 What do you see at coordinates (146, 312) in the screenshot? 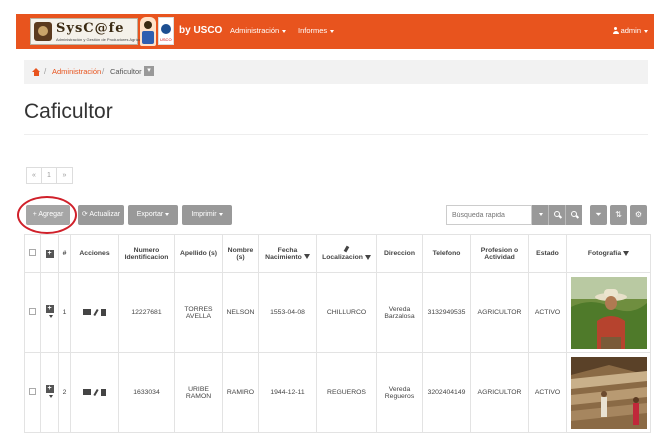
I see `cell-numero-identificacion: 12227681` at bounding box center [146, 312].